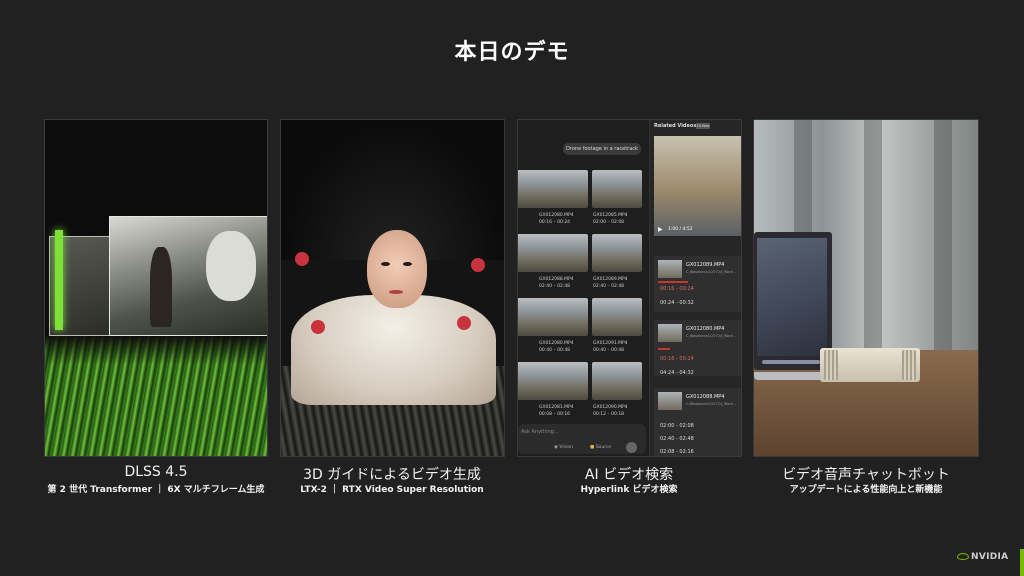  I want to click on eye-left, so click(385, 264).